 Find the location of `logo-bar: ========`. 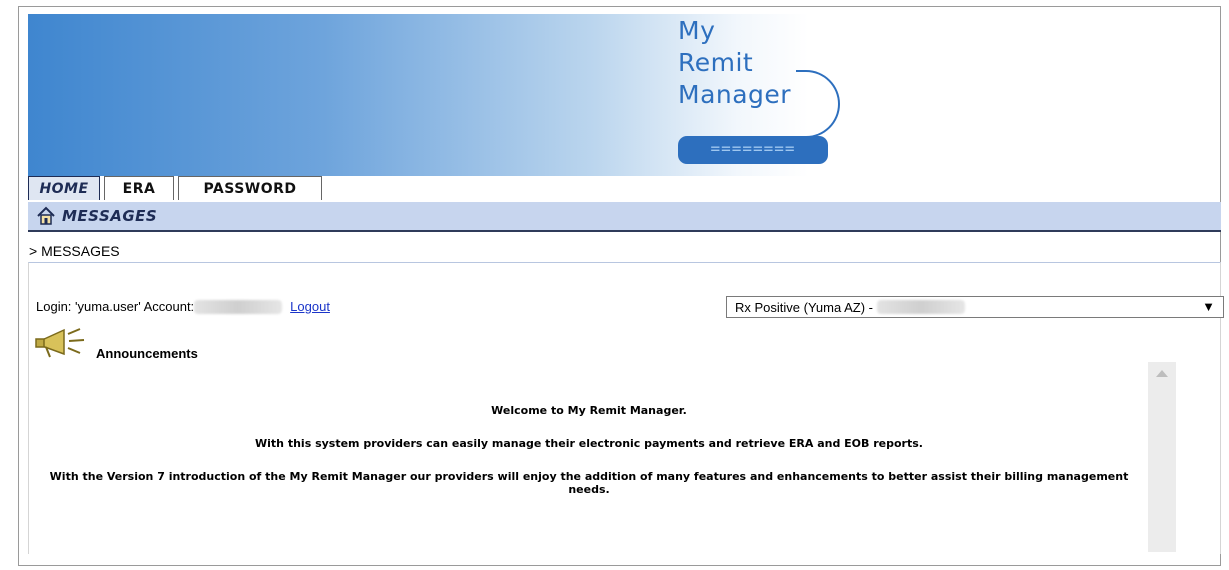

logo-bar: ======== is located at coordinates (753, 150).